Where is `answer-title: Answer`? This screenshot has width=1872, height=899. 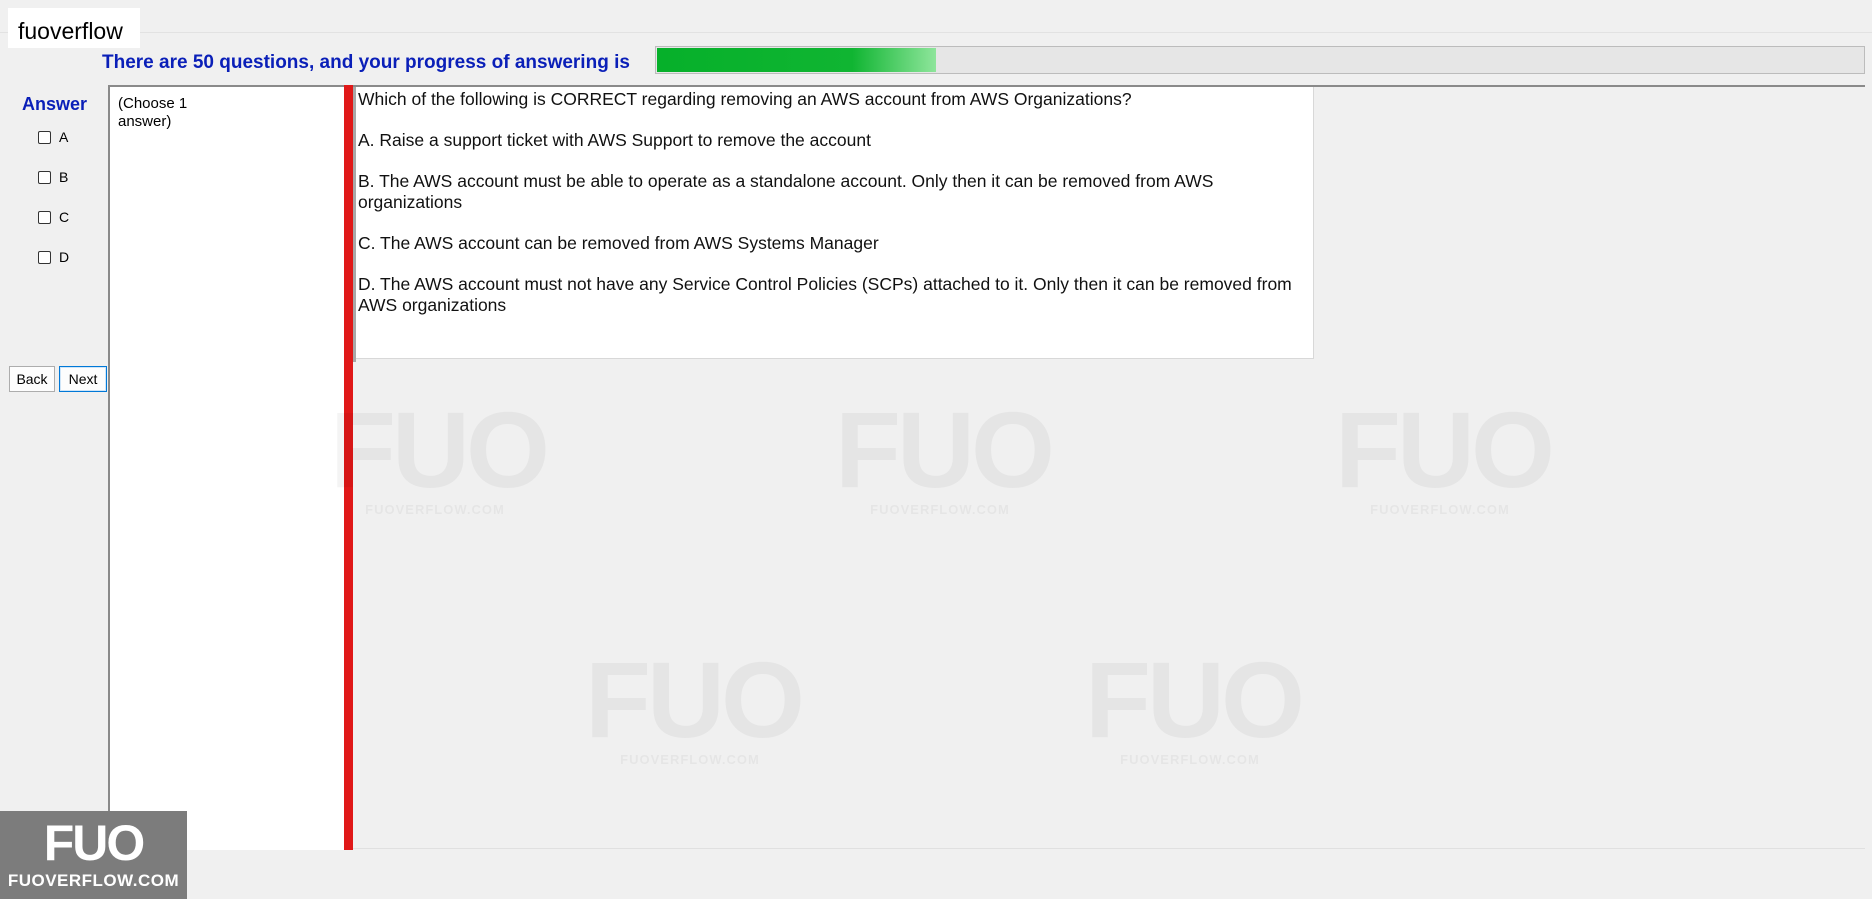 answer-title: Answer is located at coordinates (55, 104).